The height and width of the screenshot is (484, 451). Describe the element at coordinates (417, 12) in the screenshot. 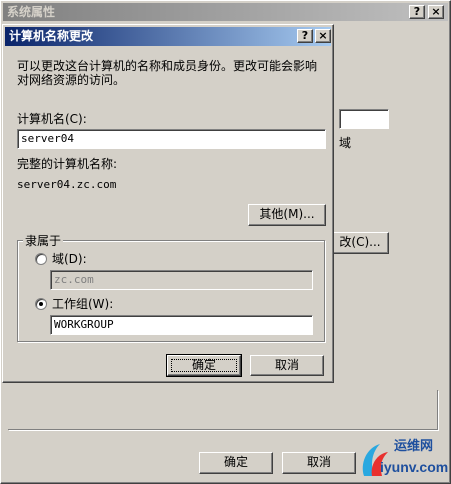

I see `system-properties-help-button: ?` at that location.